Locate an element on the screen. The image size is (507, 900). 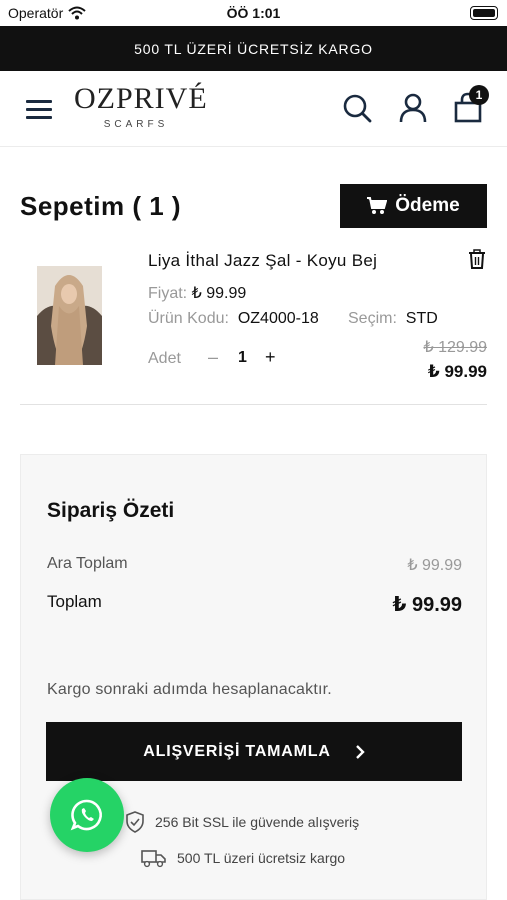
selection-row: Seçim: STD is located at coordinates (393, 319).